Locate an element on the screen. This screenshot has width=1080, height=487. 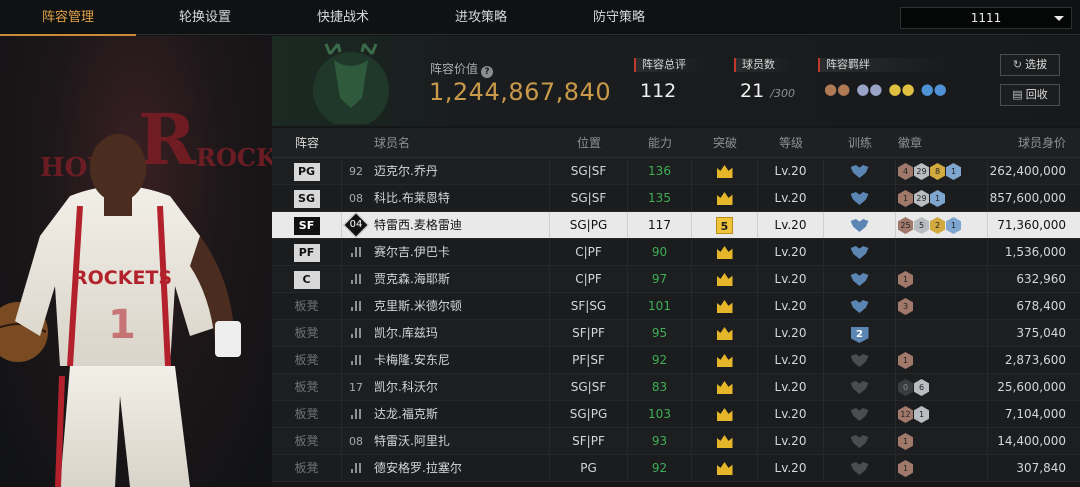
player-name: 贾克森.海耶斯 is located at coordinates (460, 279).